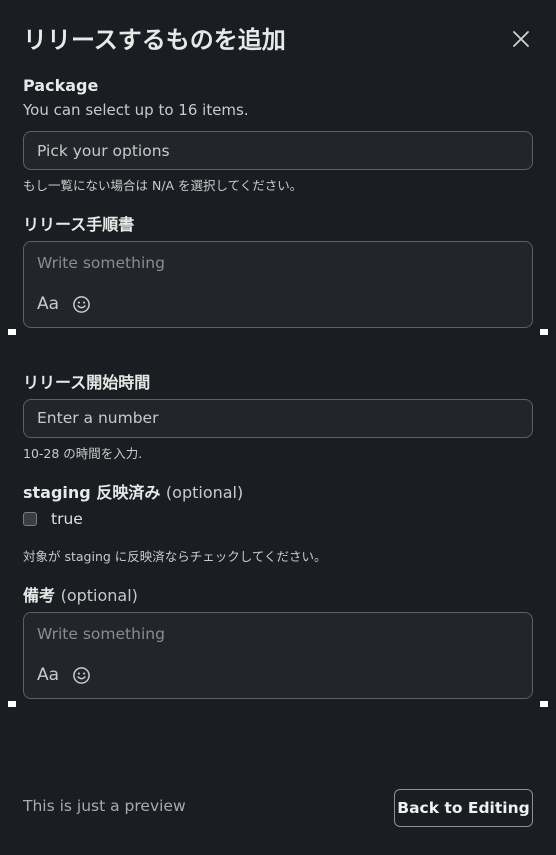 This screenshot has width=556, height=855. Describe the element at coordinates (204, 492) in the screenshot. I see `staging-optional: (optional)` at that location.